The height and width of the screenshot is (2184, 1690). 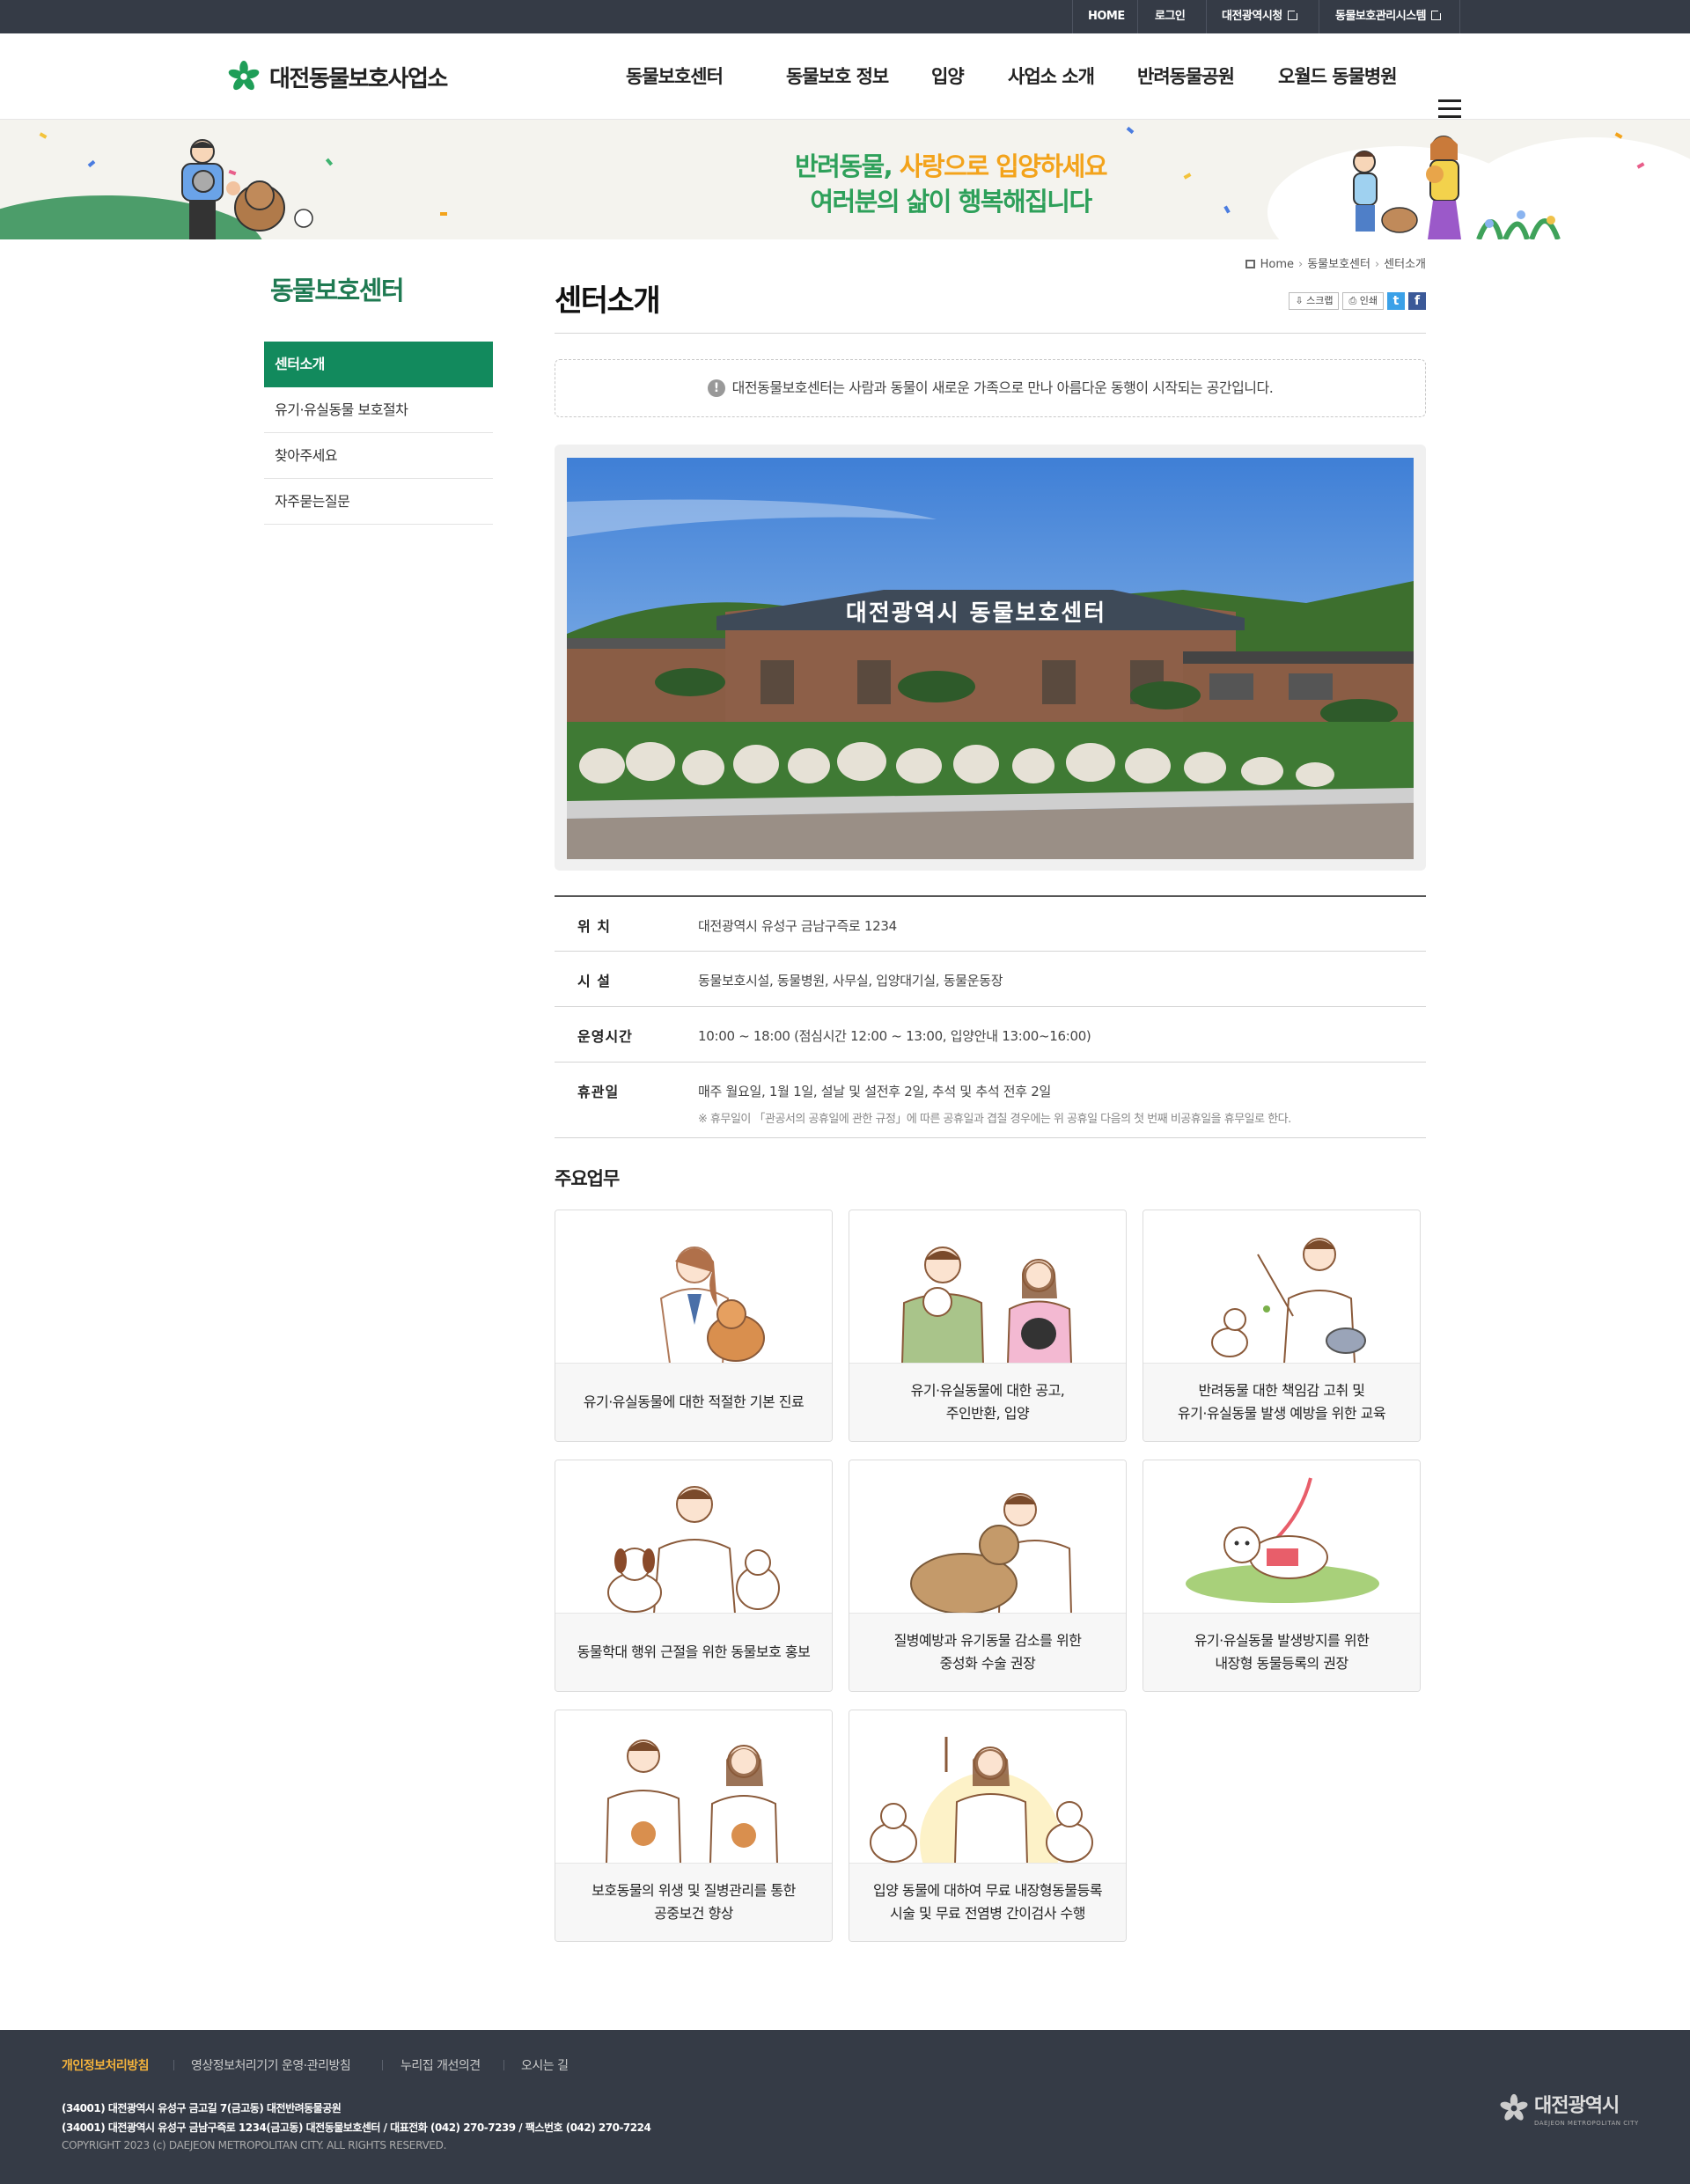 I want to click on vet-with-dog-and-cat-illustration, so click(x=694, y=1537).